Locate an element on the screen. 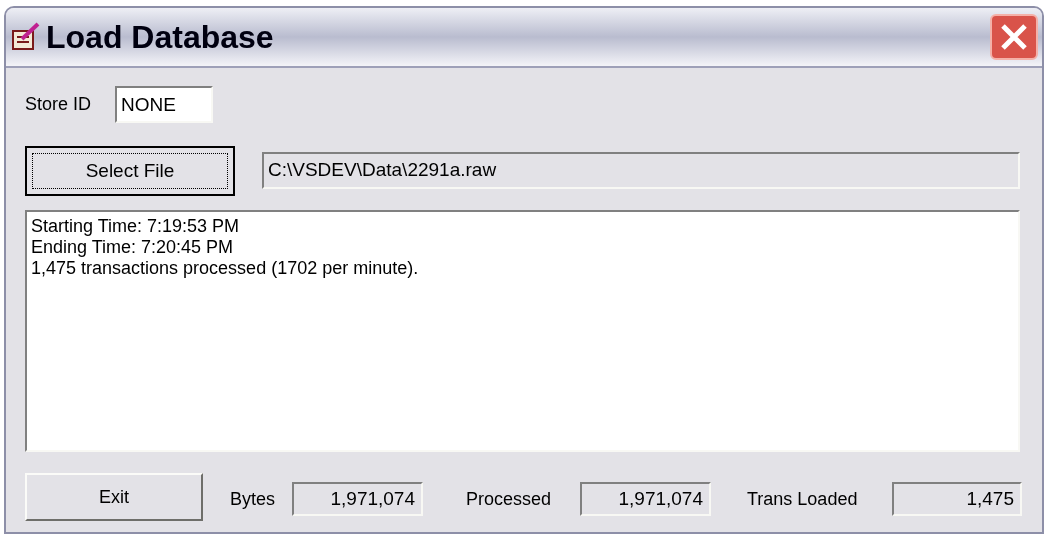  select-file-button: Select File is located at coordinates (130, 171).